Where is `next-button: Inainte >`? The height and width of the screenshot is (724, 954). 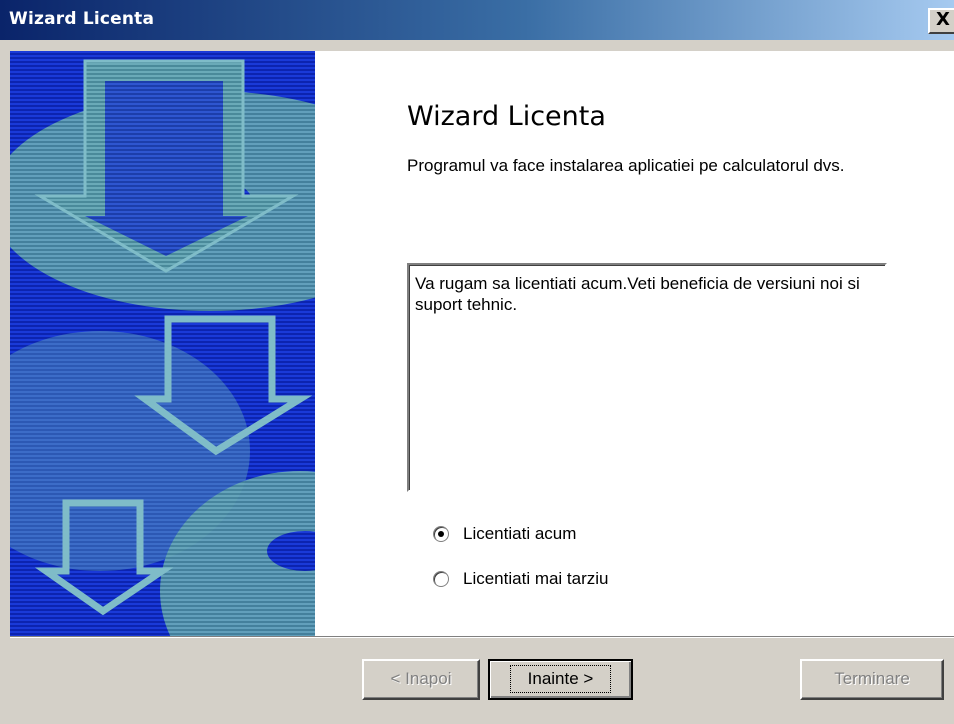
next-button: Inainte > is located at coordinates (560, 679).